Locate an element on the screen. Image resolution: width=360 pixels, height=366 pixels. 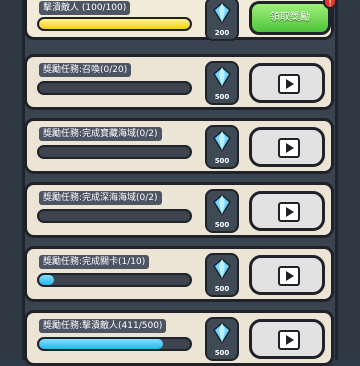
reward-gem: 200 is located at coordinates (222, 20).